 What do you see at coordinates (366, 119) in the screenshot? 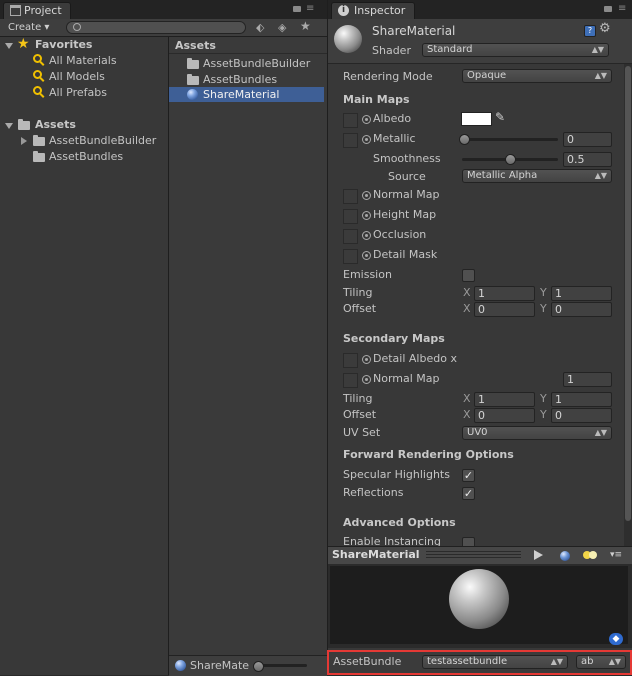
I see `albedo-picker-icon` at bounding box center [366, 119].